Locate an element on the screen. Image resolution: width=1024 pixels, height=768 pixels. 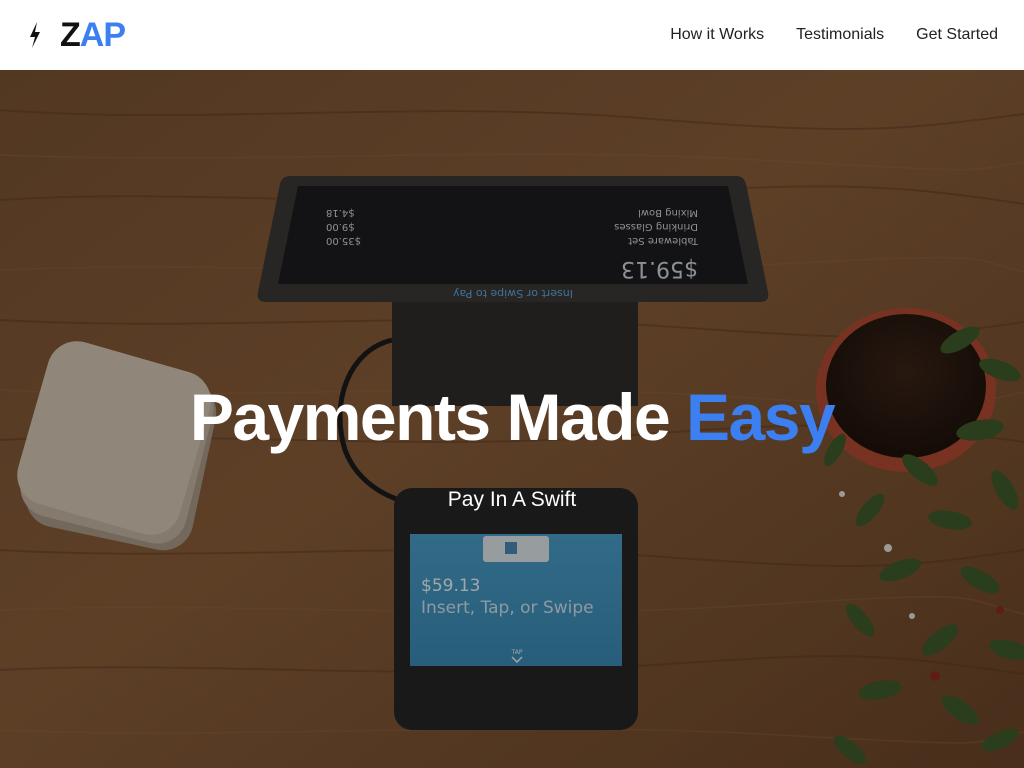
nav-link-how-it-works: How it Works is located at coordinates (717, 35).